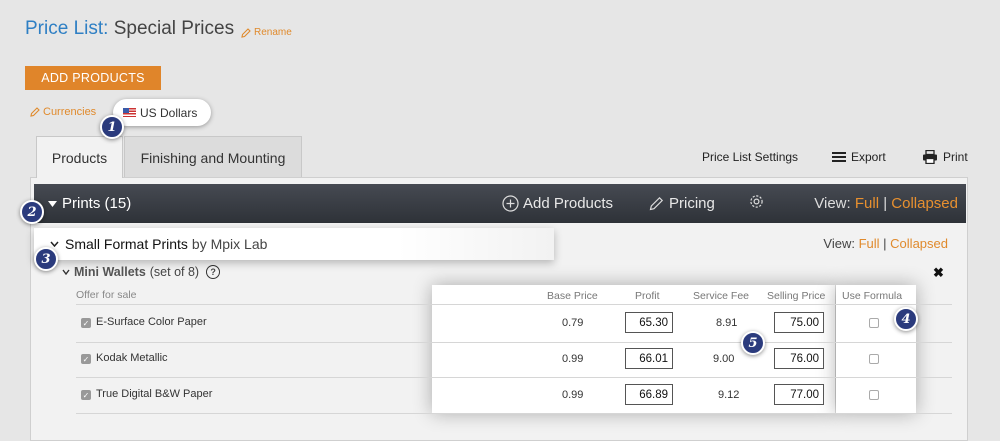 The height and width of the screenshot is (441, 1000). What do you see at coordinates (46, 259) in the screenshot?
I see `callout-badge-3: 3` at bounding box center [46, 259].